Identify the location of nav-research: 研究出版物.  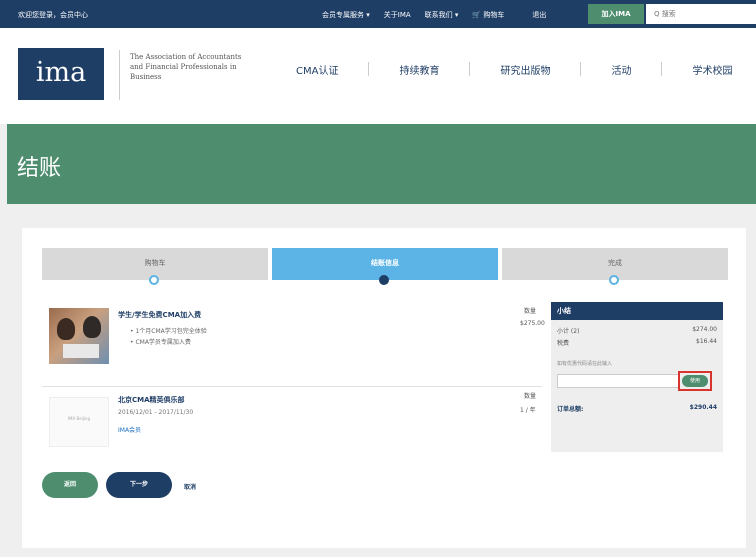
(525, 69).